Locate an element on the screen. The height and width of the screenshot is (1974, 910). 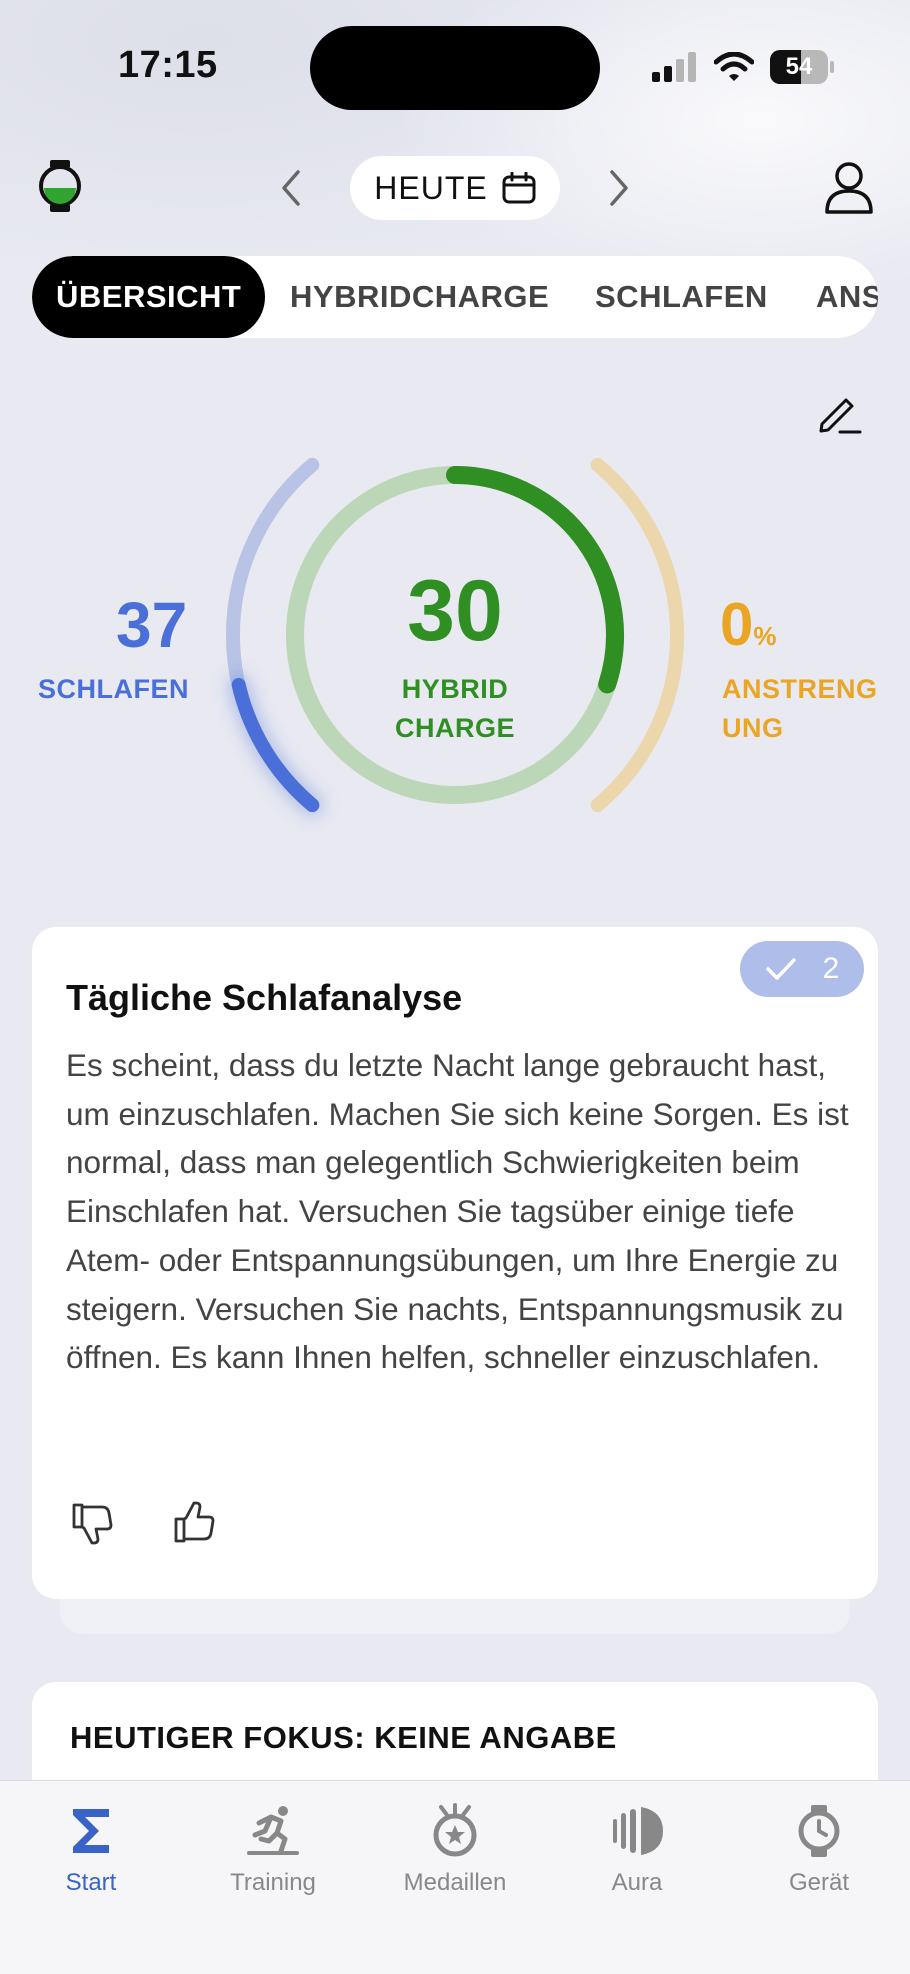
tab-overview: ÜBERSICHT is located at coordinates (149, 297).